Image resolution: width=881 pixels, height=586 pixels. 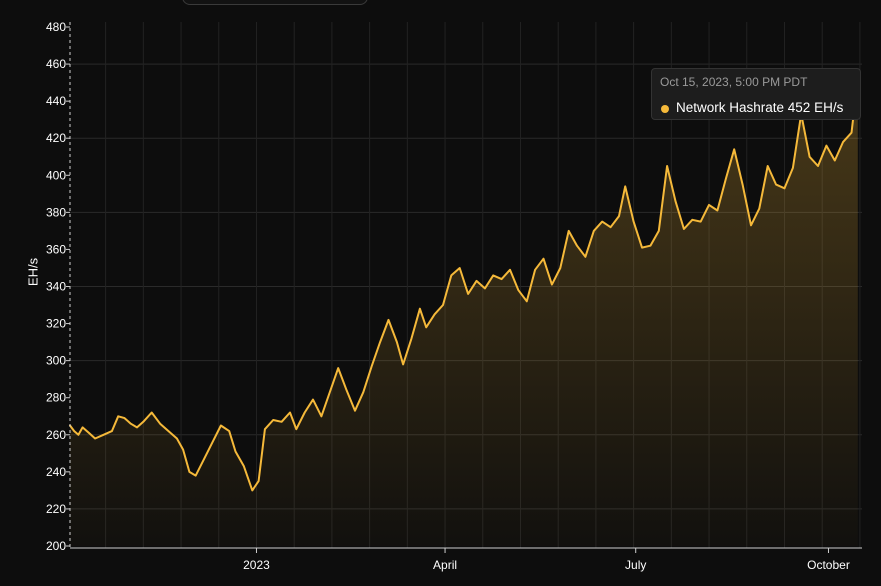 I want to click on ytick-label: 240, so click(x=56, y=472).